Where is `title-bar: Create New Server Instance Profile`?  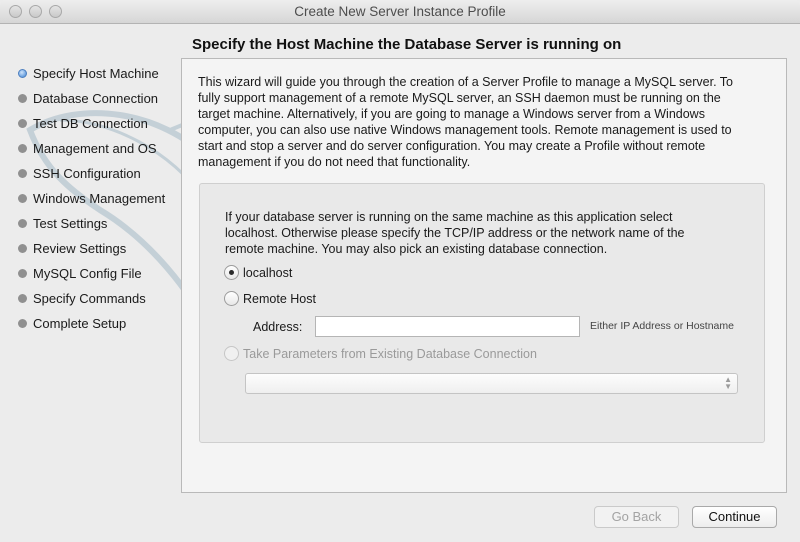 title-bar: Create New Server Instance Profile is located at coordinates (400, 12).